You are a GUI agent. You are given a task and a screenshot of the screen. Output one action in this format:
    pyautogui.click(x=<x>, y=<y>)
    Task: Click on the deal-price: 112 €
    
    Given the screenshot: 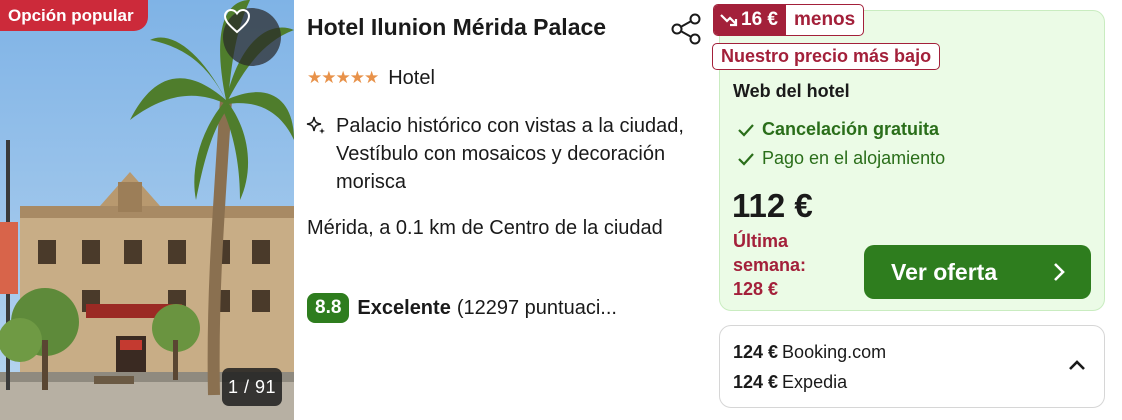 What is the action you would take?
    pyautogui.click(x=772, y=205)
    